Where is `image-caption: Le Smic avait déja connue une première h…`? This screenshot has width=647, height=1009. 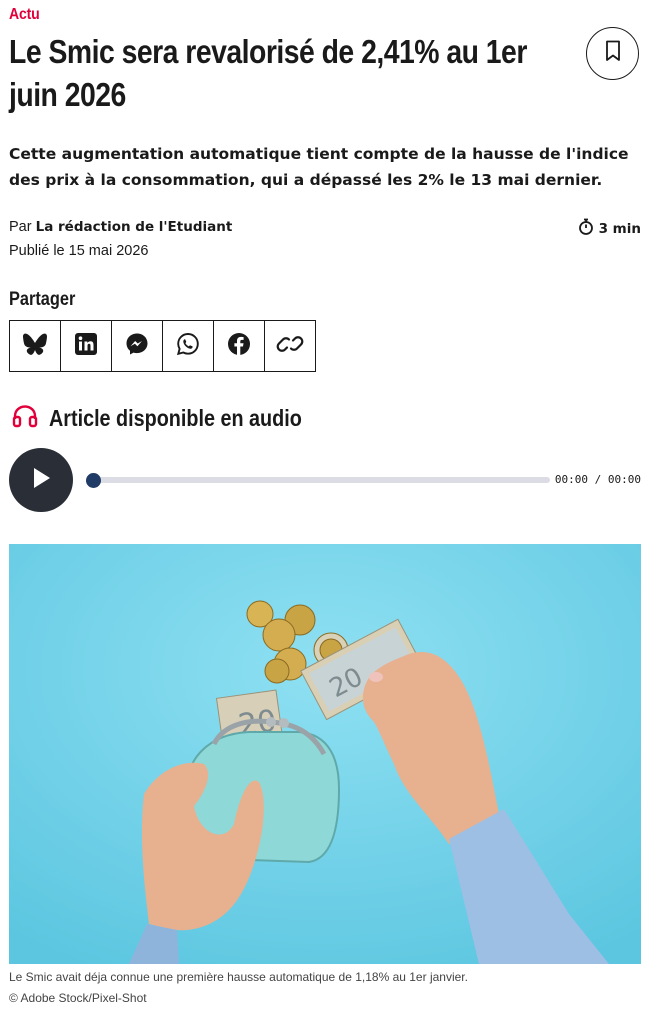 image-caption: Le Smic avait déja connue une première h… is located at coordinates (238, 977).